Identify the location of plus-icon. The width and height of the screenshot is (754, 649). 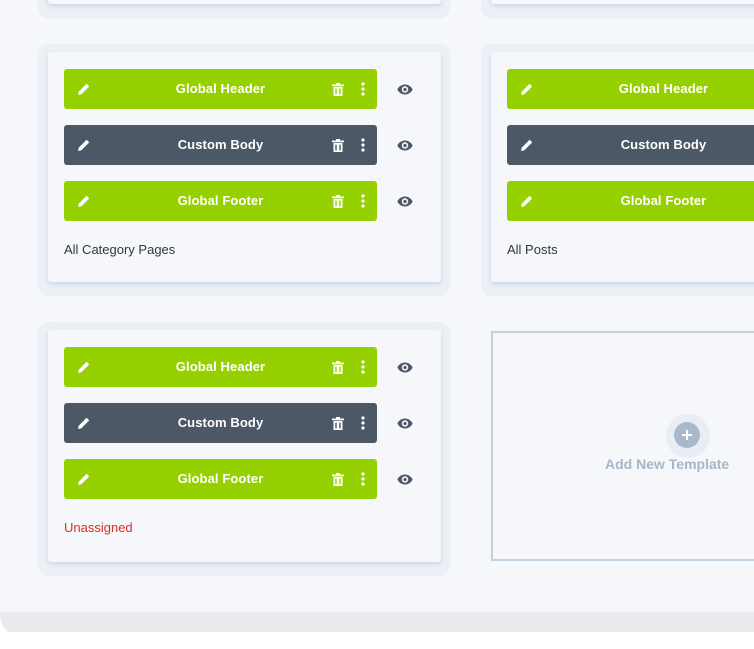
(687, 435).